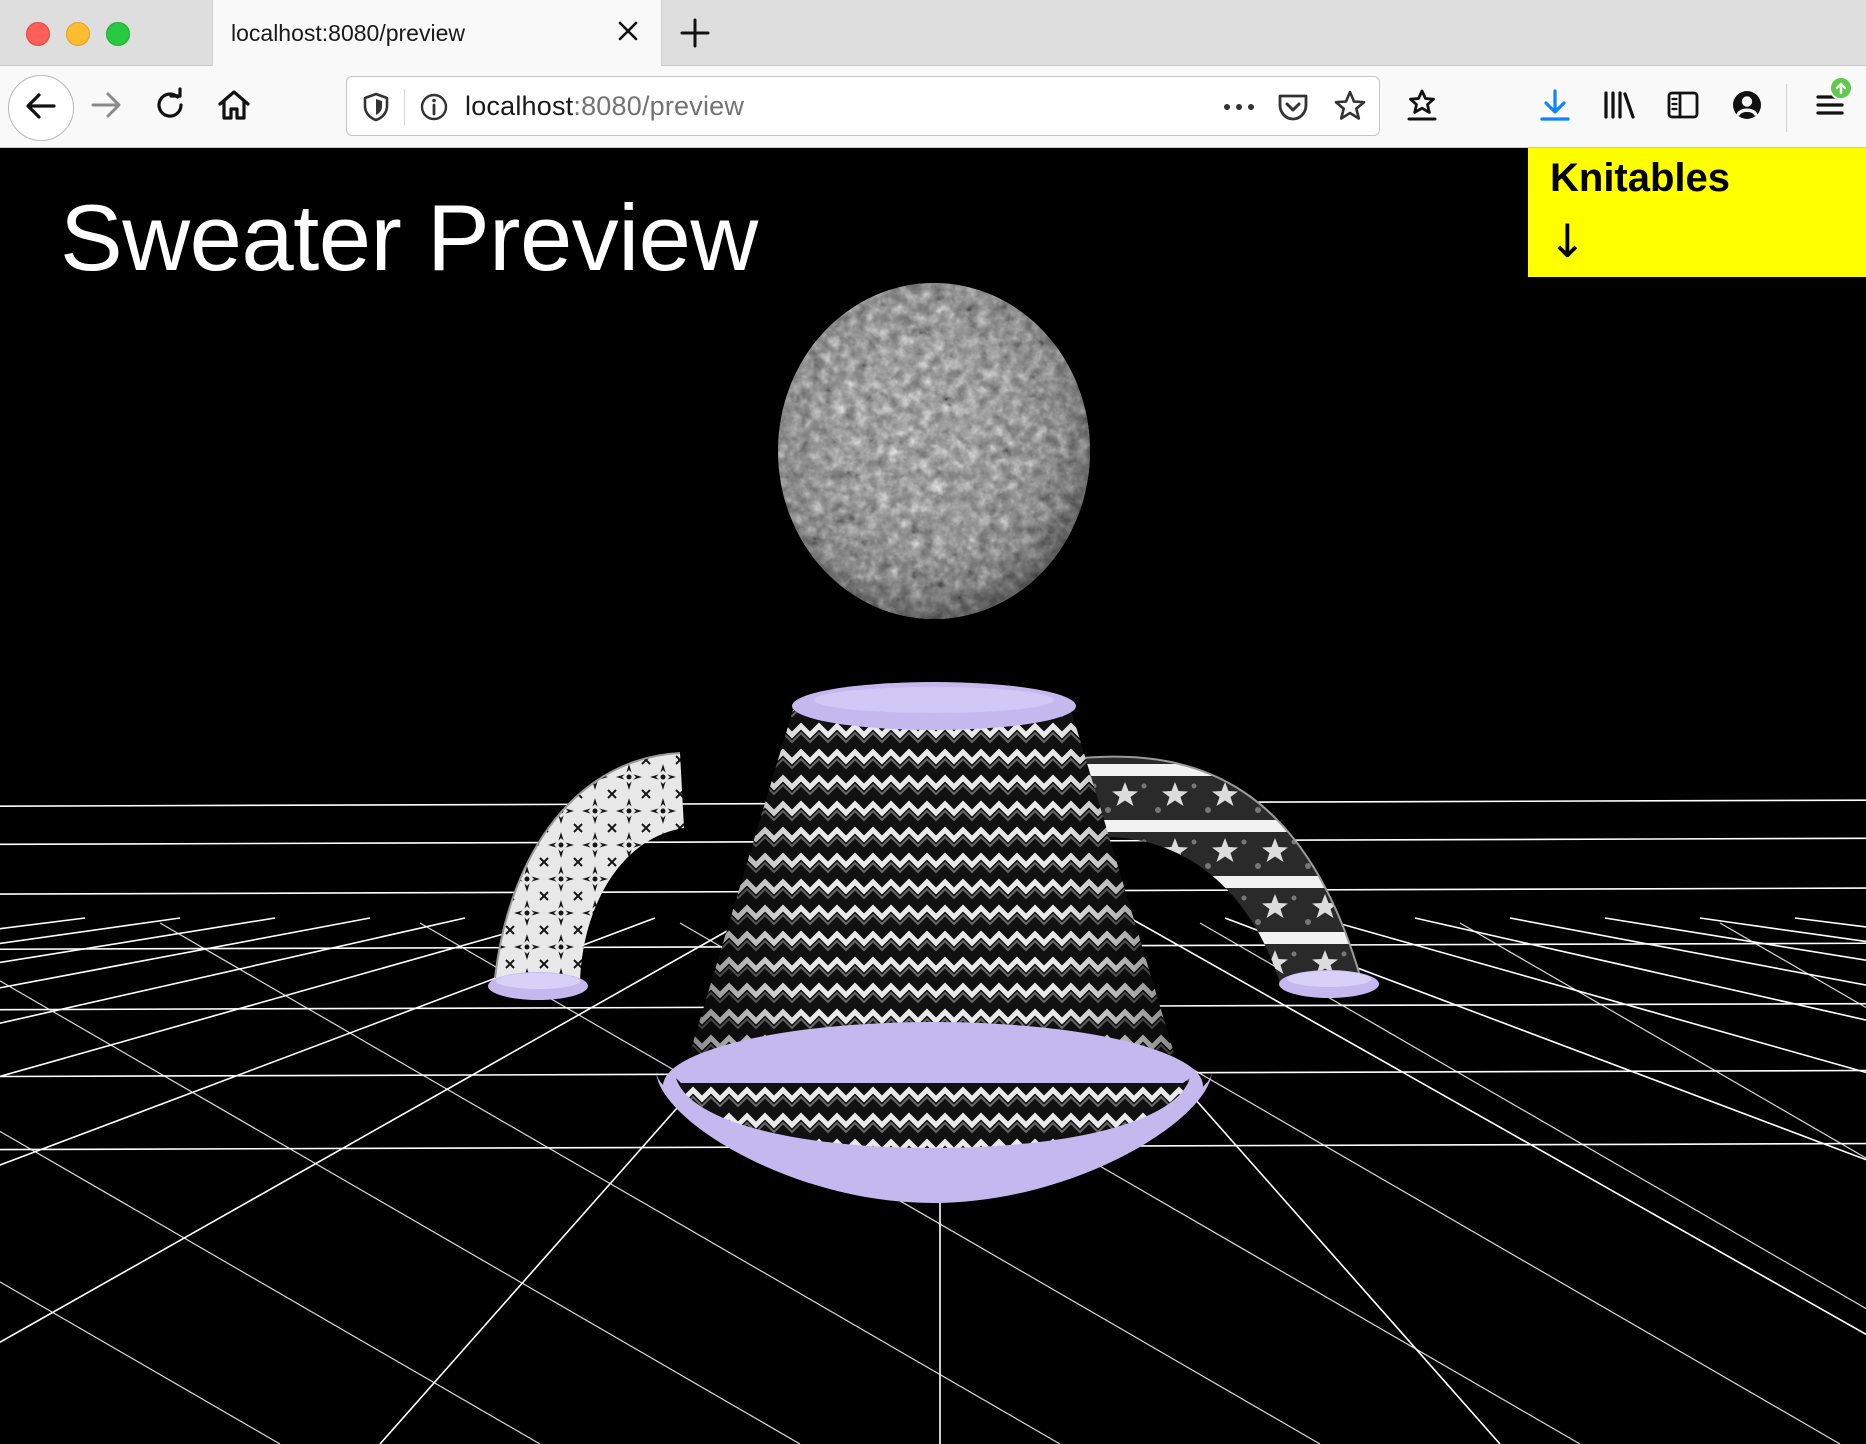 The image size is (1866, 1444). What do you see at coordinates (1841, 88) in the screenshot?
I see `update-badge-icon` at bounding box center [1841, 88].